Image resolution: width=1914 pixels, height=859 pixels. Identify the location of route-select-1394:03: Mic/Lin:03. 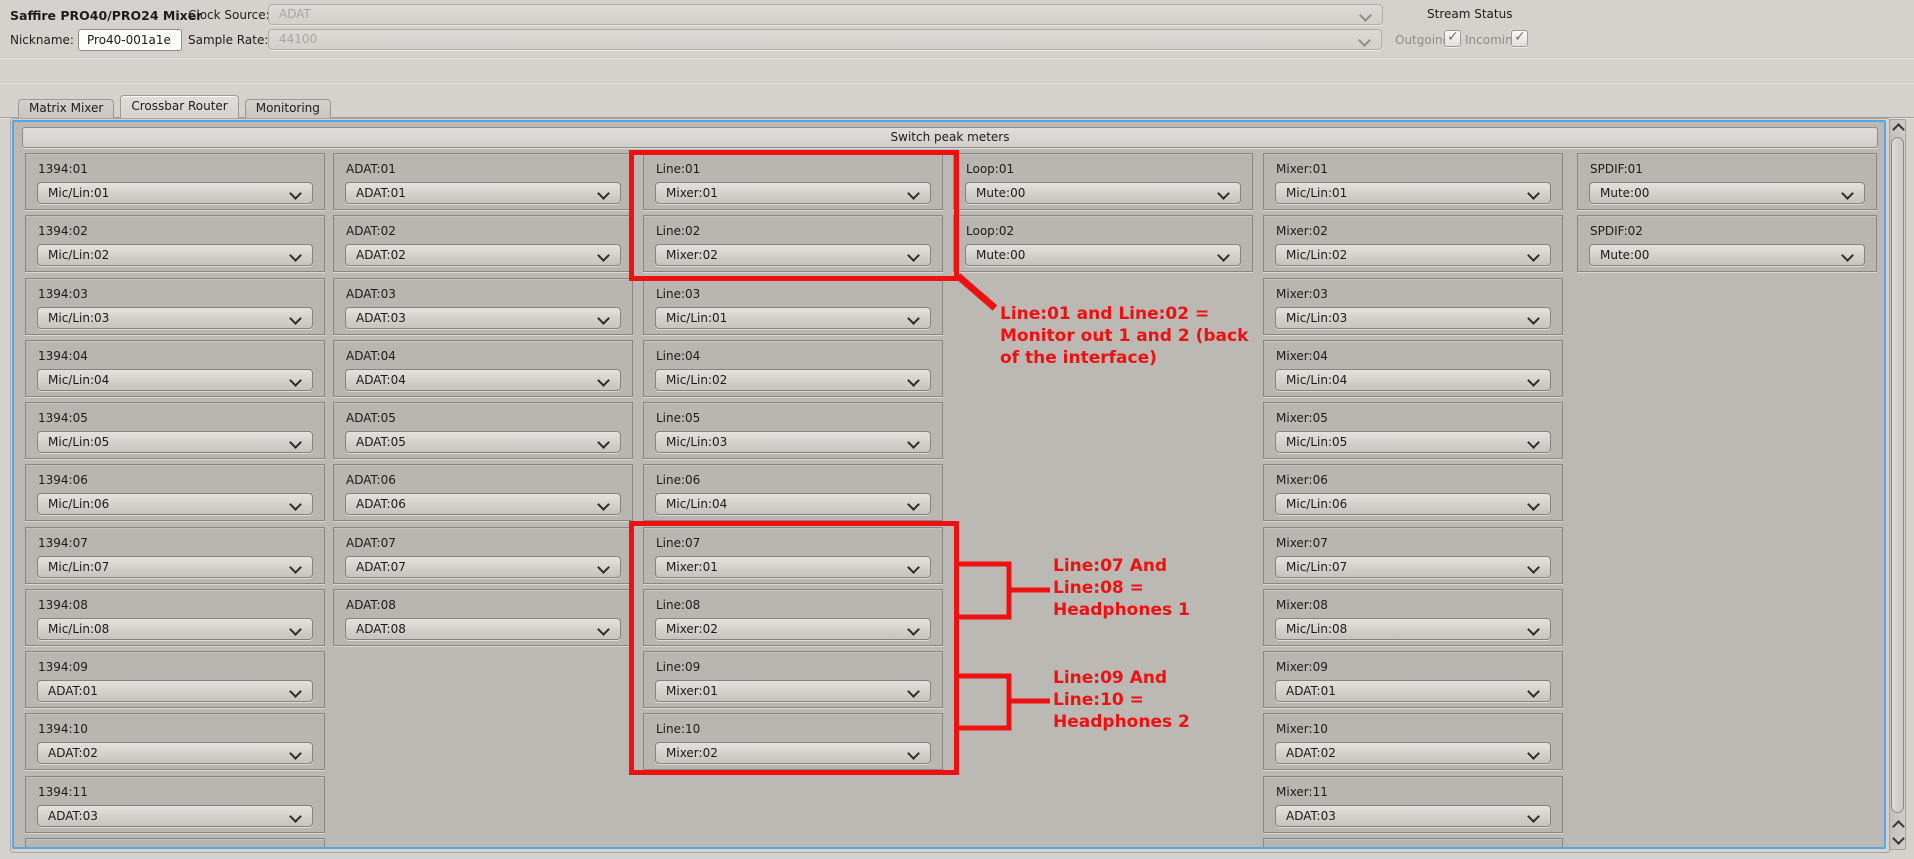
(175, 317).